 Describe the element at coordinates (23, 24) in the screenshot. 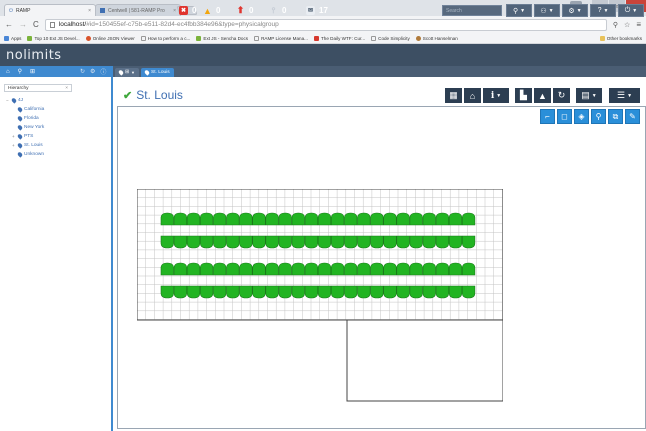

I see `forward-icon: →` at that location.